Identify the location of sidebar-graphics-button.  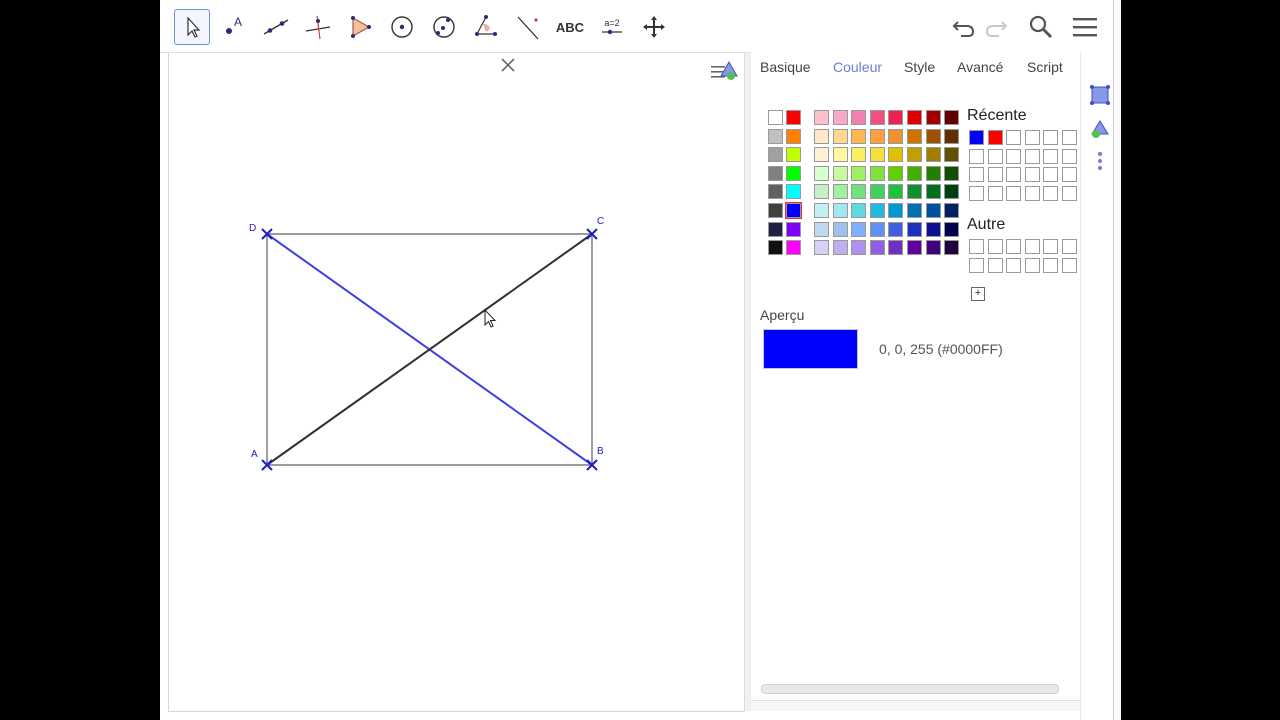
(1100, 95).